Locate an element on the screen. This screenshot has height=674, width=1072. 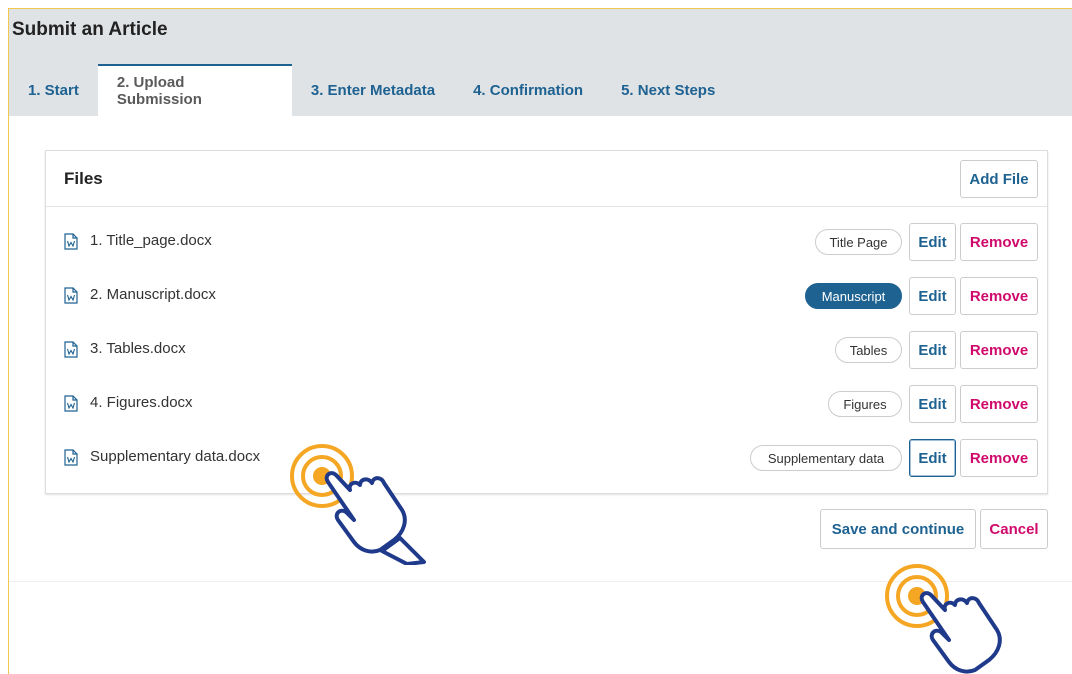
file-name: Supplementary data.docx is located at coordinates (175, 456).